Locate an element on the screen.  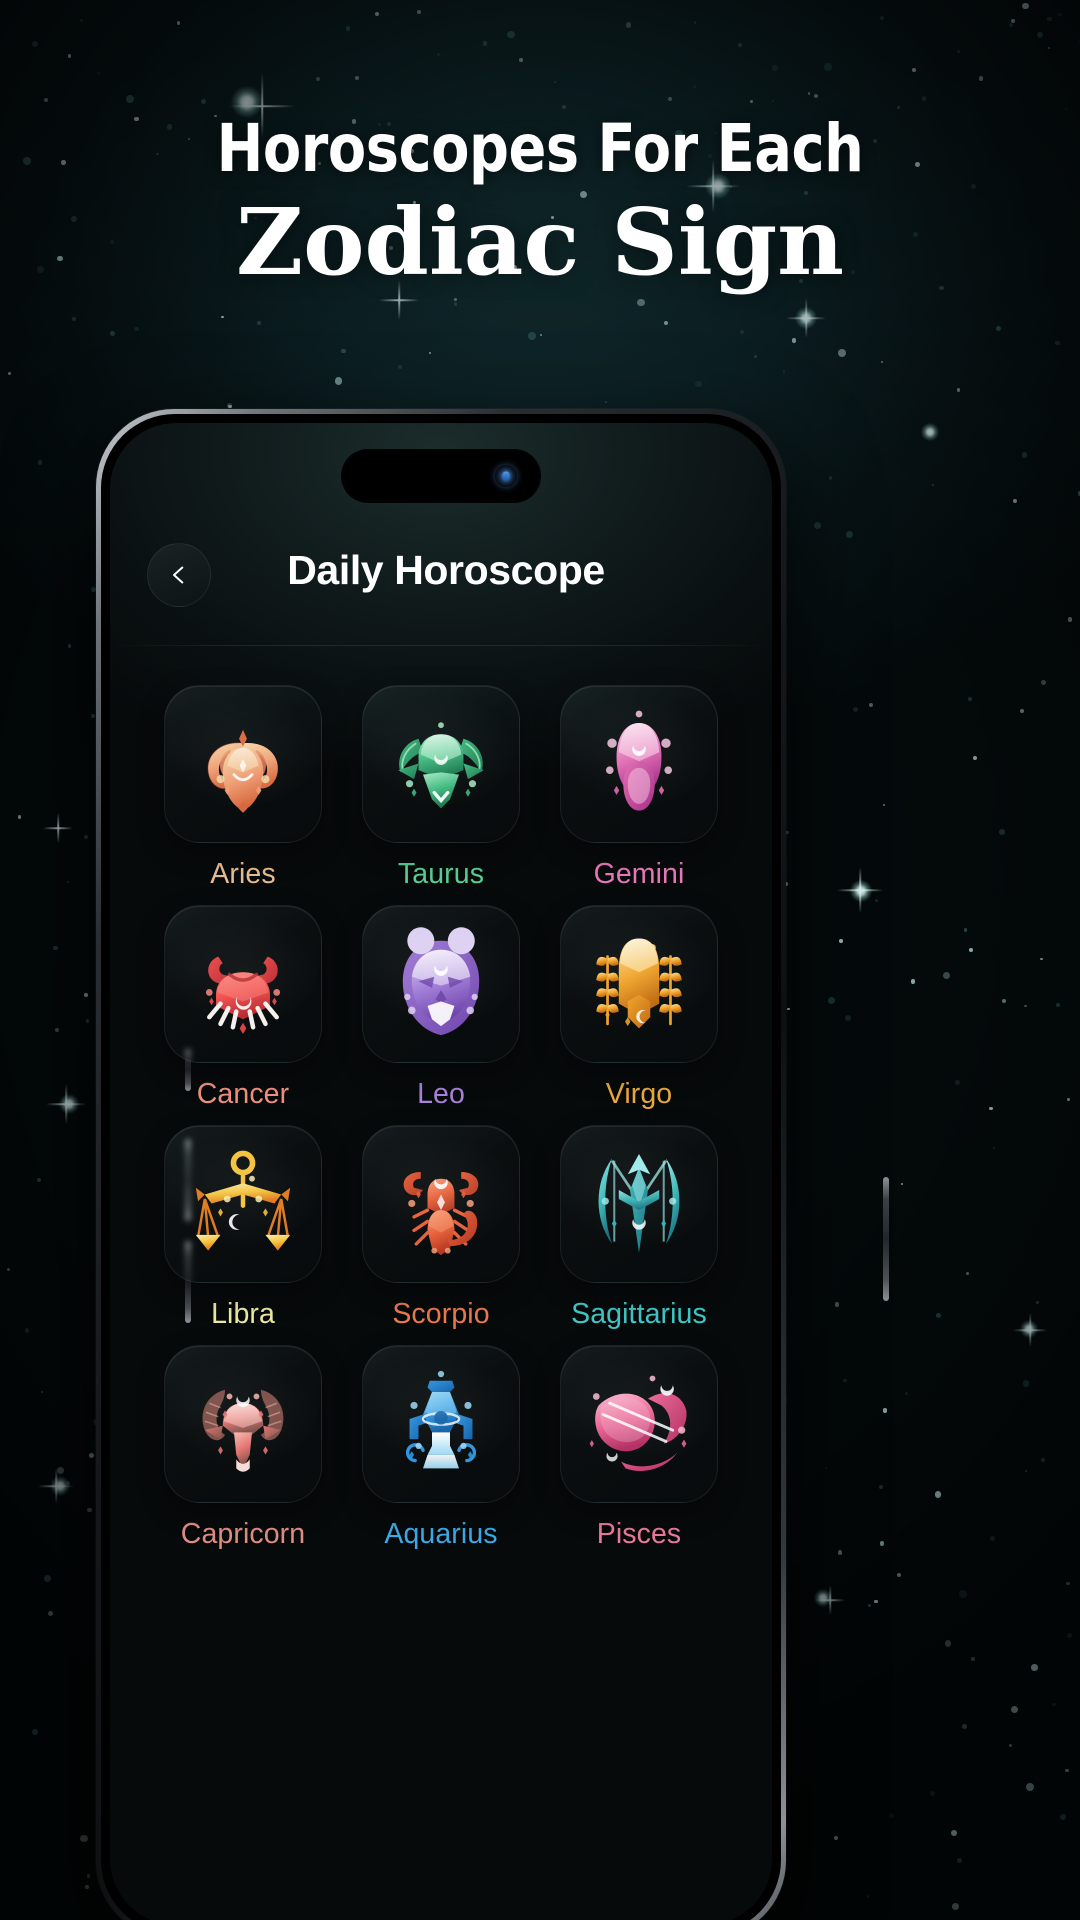
crab-icon is located at coordinates (243, 995).